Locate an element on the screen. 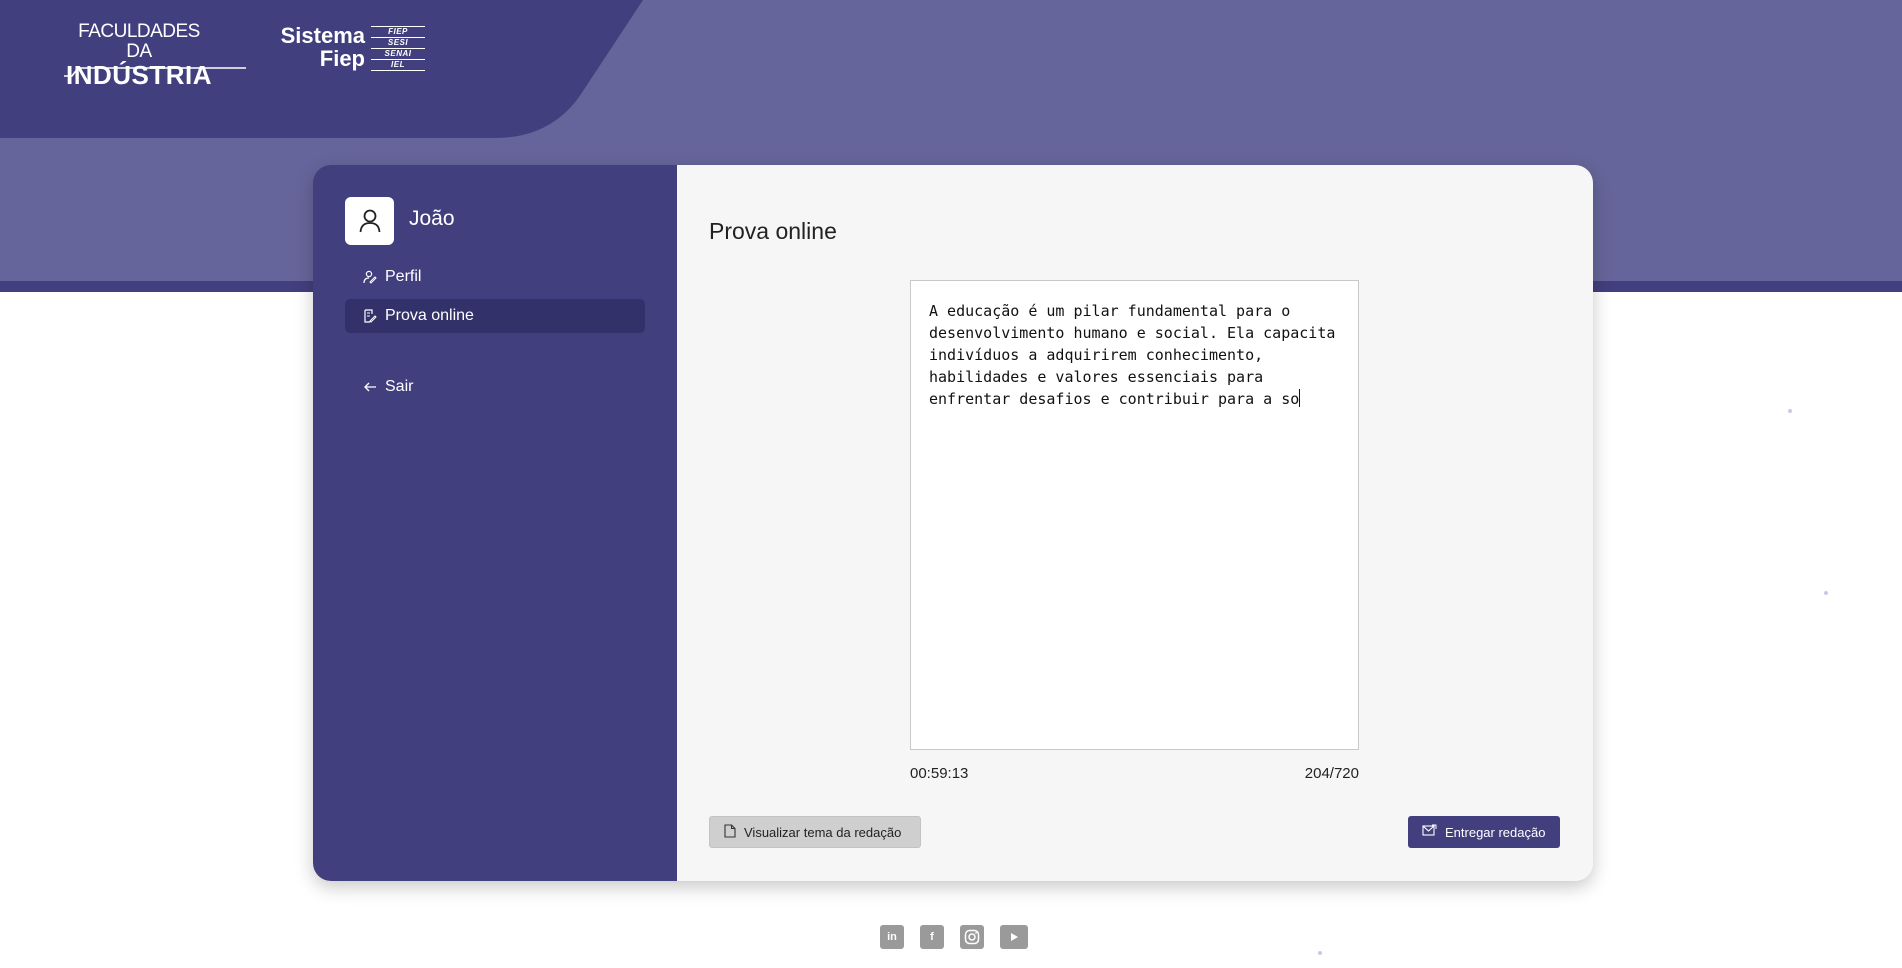  logo-tag: SENAI is located at coordinates (398, 53).